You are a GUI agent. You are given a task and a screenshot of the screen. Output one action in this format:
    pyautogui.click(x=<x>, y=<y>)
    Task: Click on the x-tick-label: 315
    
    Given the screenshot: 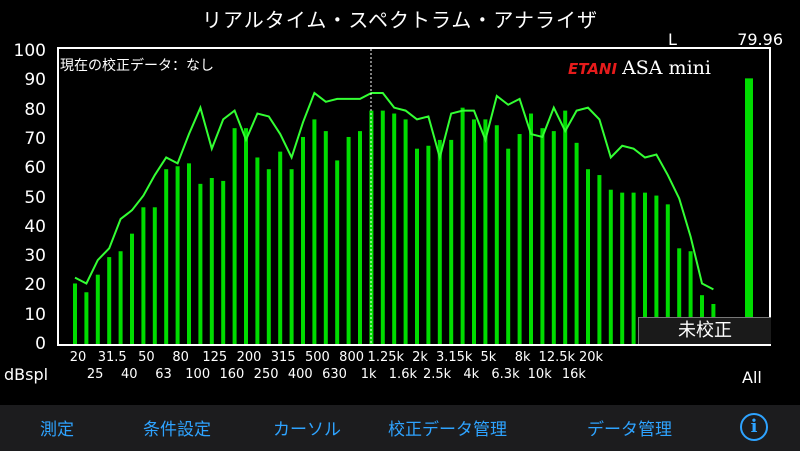 What is the action you would take?
    pyautogui.click(x=283, y=357)
    